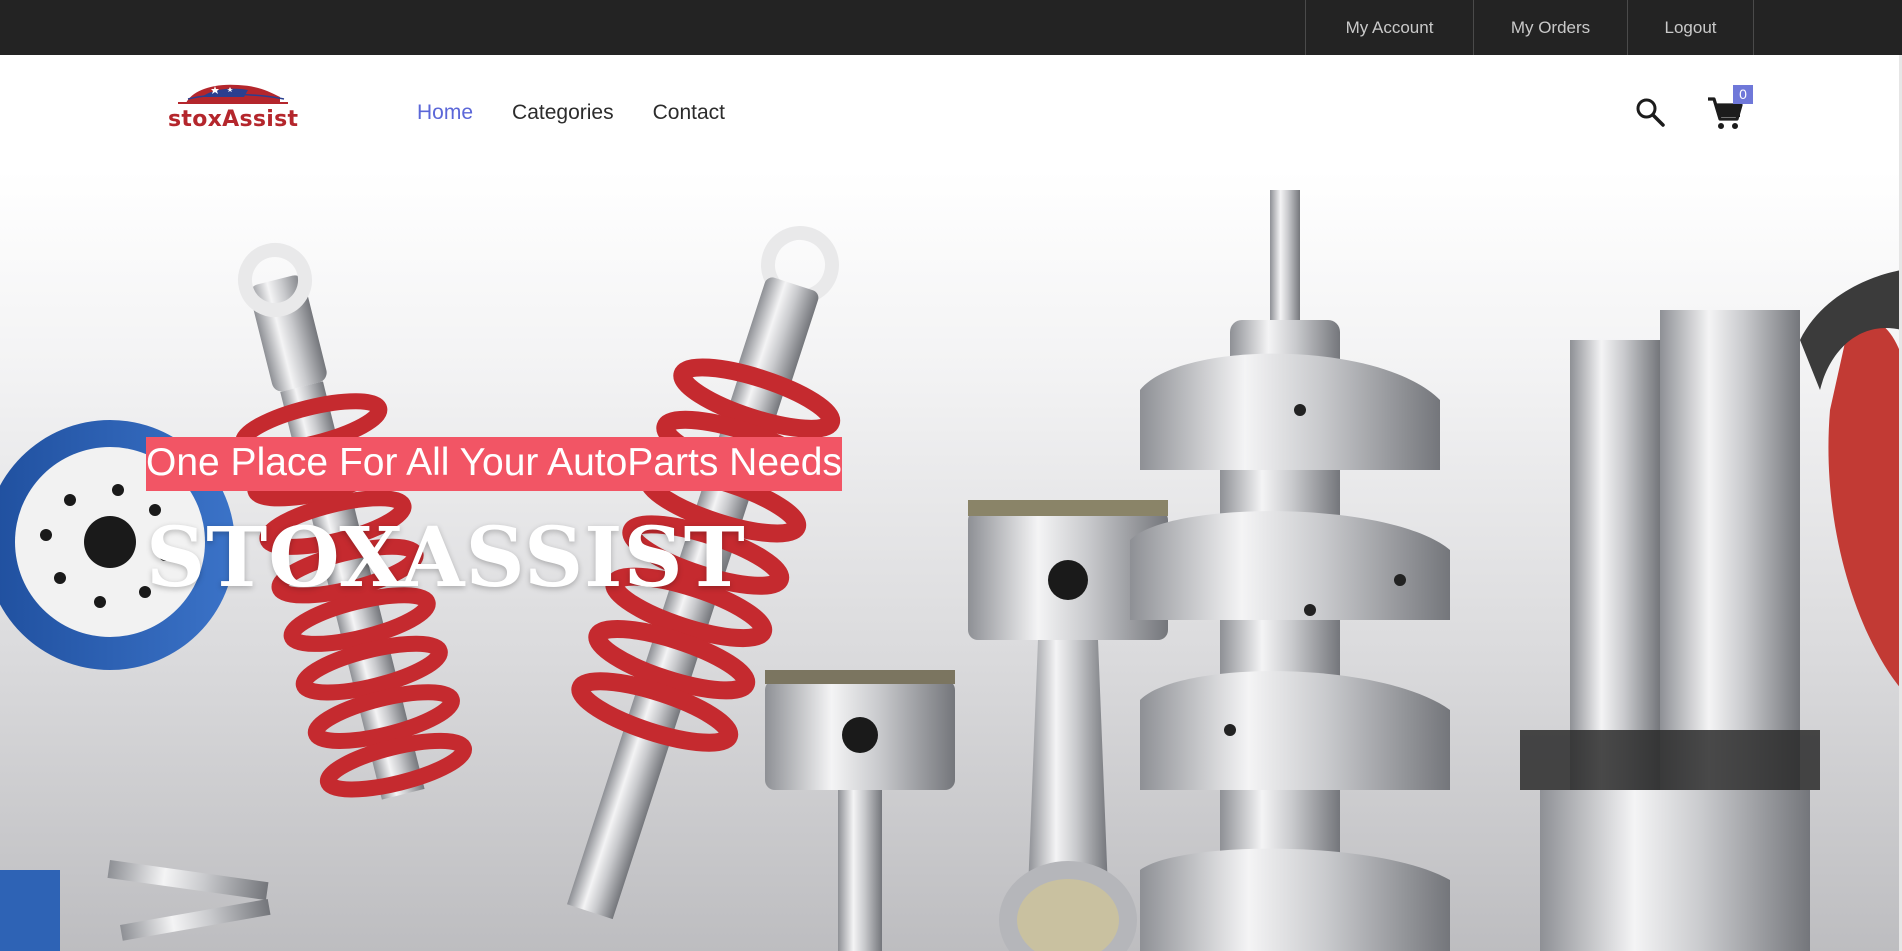 The image size is (1902, 951). What do you see at coordinates (1389, 27) in the screenshot?
I see `my-account-link: My Account` at bounding box center [1389, 27].